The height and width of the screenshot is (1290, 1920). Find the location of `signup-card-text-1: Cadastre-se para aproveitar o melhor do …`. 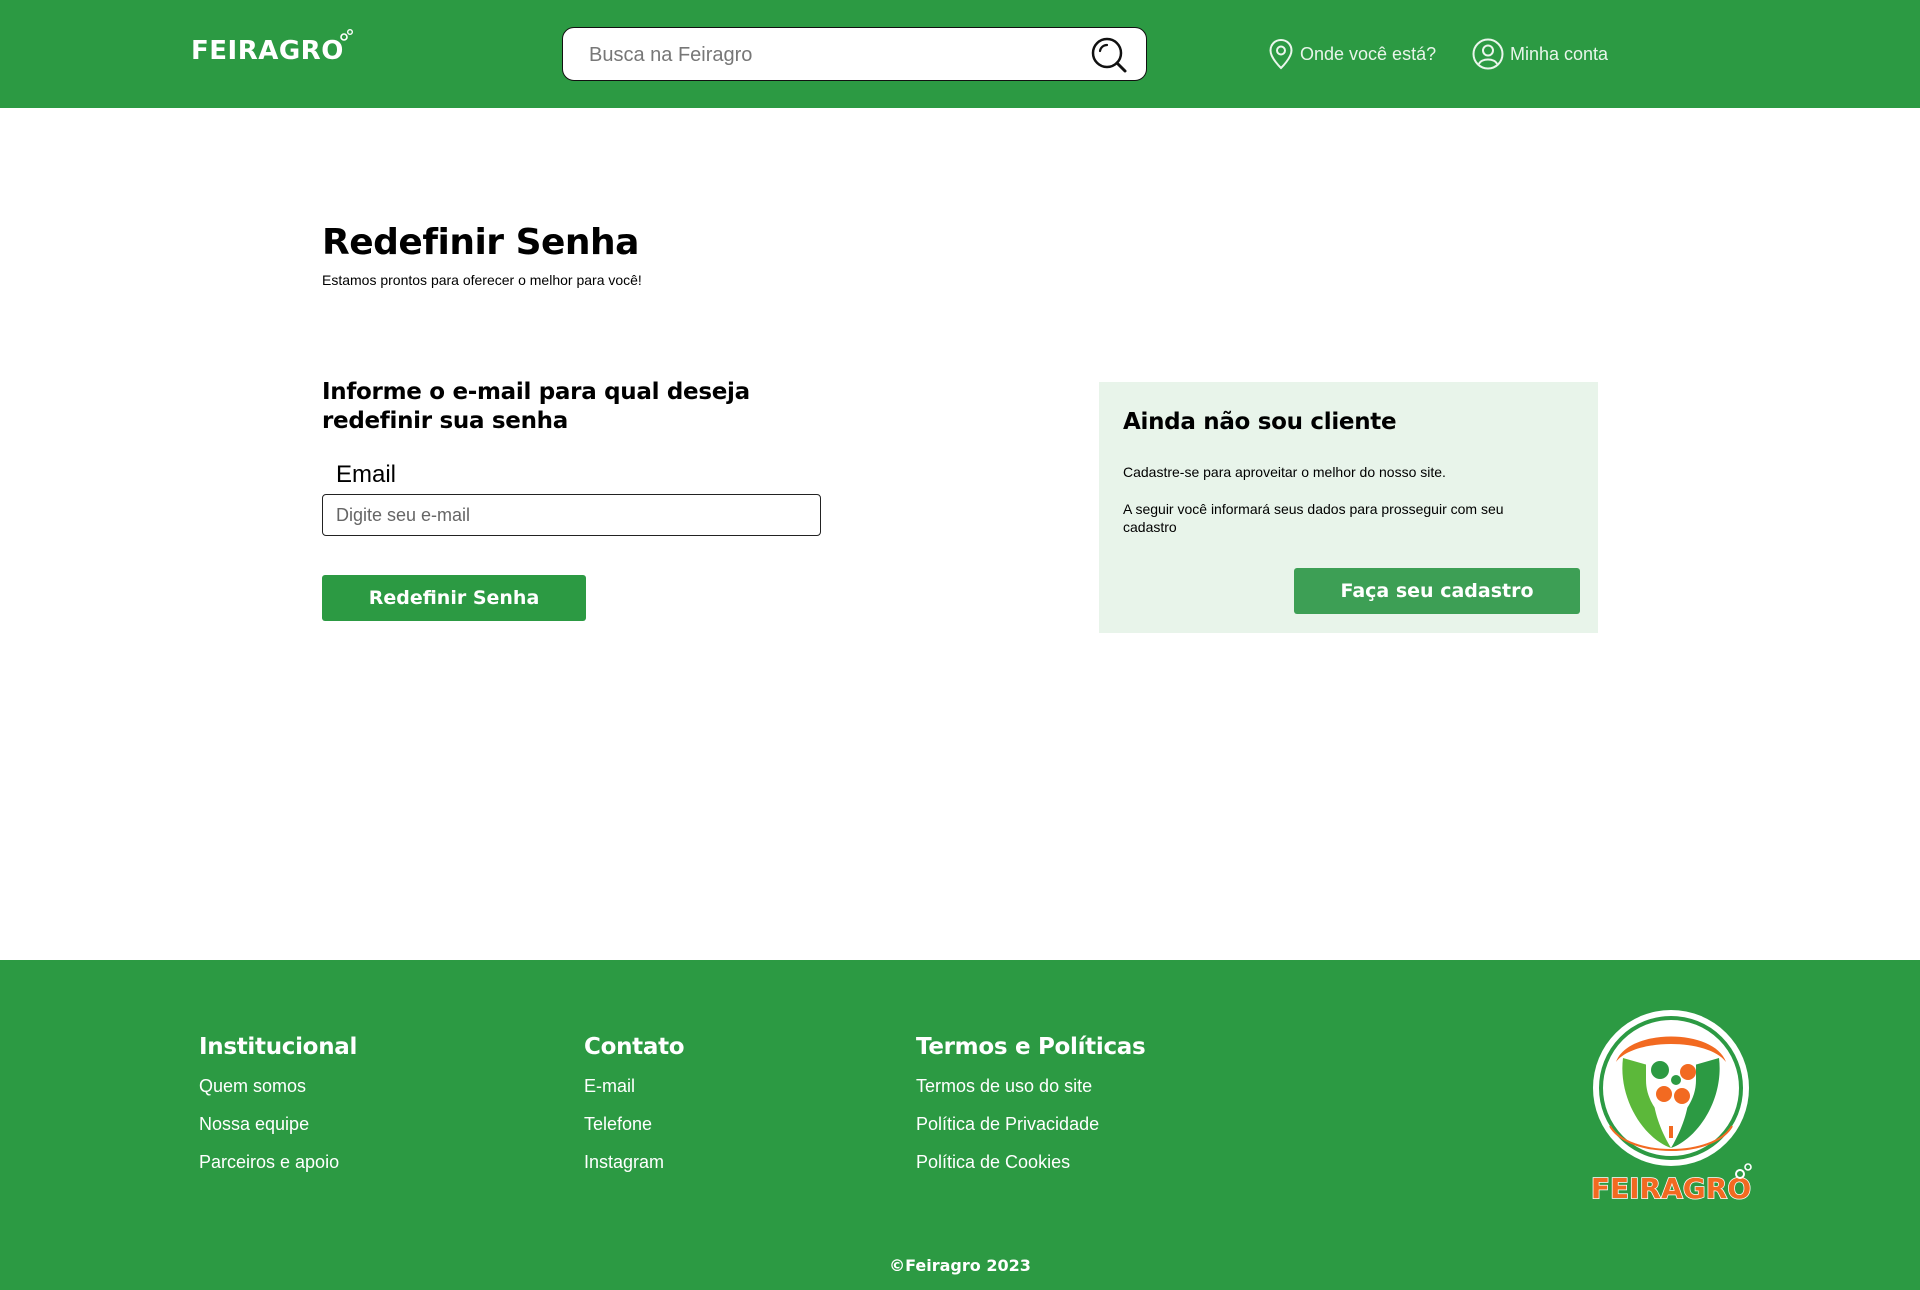

signup-card-text-1: Cadastre-se para aproveitar o melhor do … is located at coordinates (1284, 472).